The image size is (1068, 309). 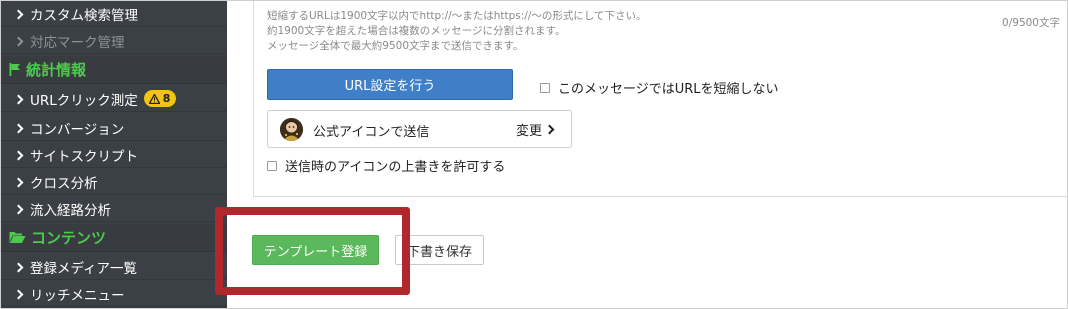 What do you see at coordinates (371, 132) in the screenshot?
I see `official-icon-label: 公式アイコンで送信` at bounding box center [371, 132].